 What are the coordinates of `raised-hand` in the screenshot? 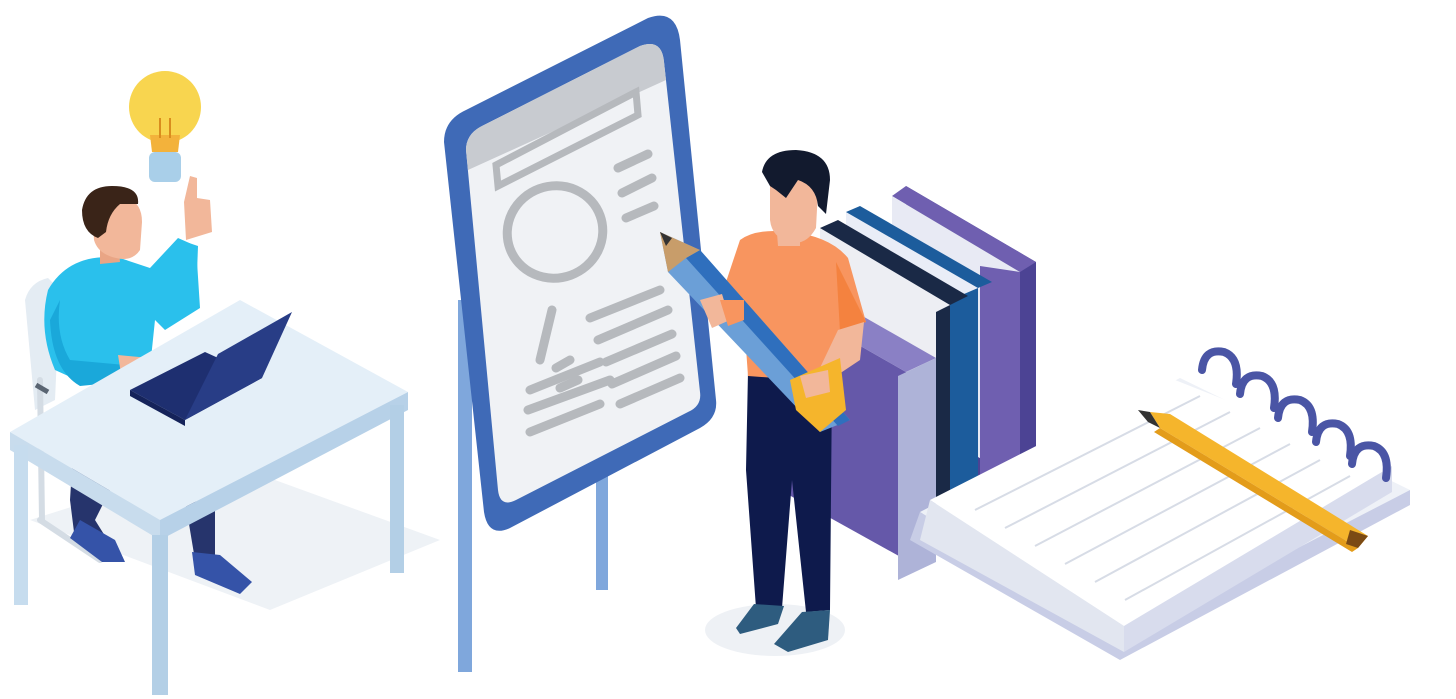 It's located at (198, 208).